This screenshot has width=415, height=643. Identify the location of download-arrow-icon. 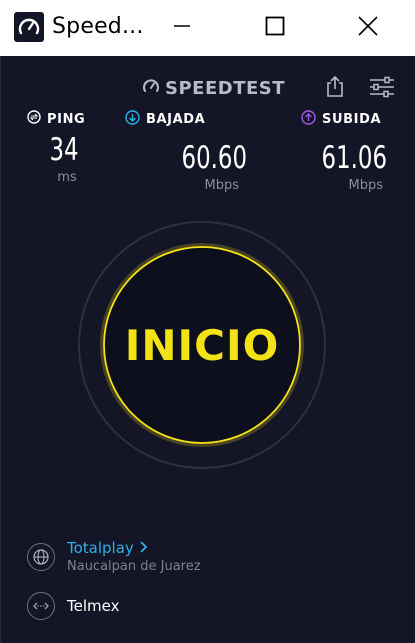
(132, 119).